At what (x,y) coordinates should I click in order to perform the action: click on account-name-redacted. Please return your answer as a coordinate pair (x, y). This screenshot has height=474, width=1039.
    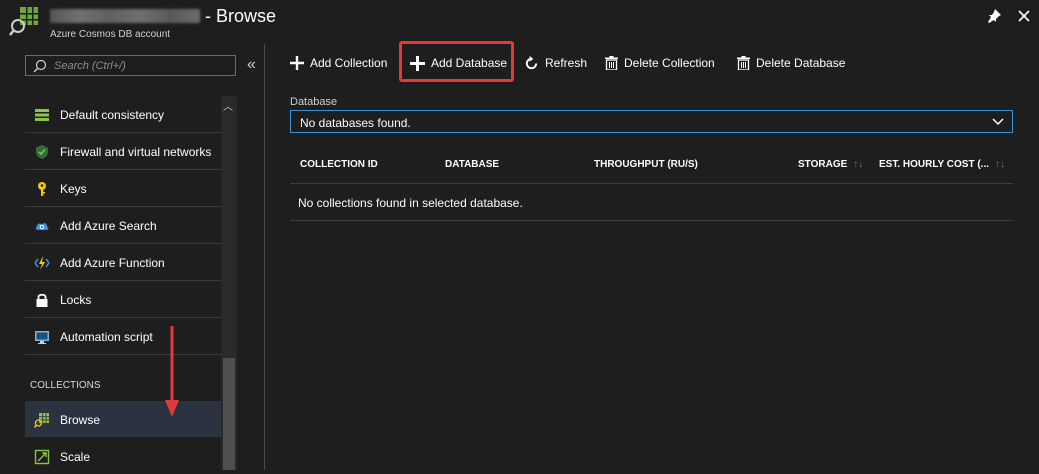
    Looking at the image, I should click on (125, 16).